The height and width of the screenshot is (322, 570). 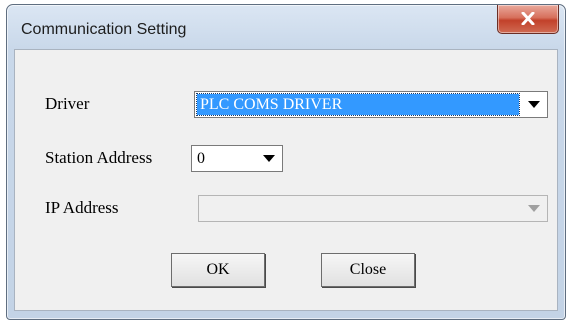 What do you see at coordinates (104, 29) in the screenshot?
I see `window-title: Communication Setting` at bounding box center [104, 29].